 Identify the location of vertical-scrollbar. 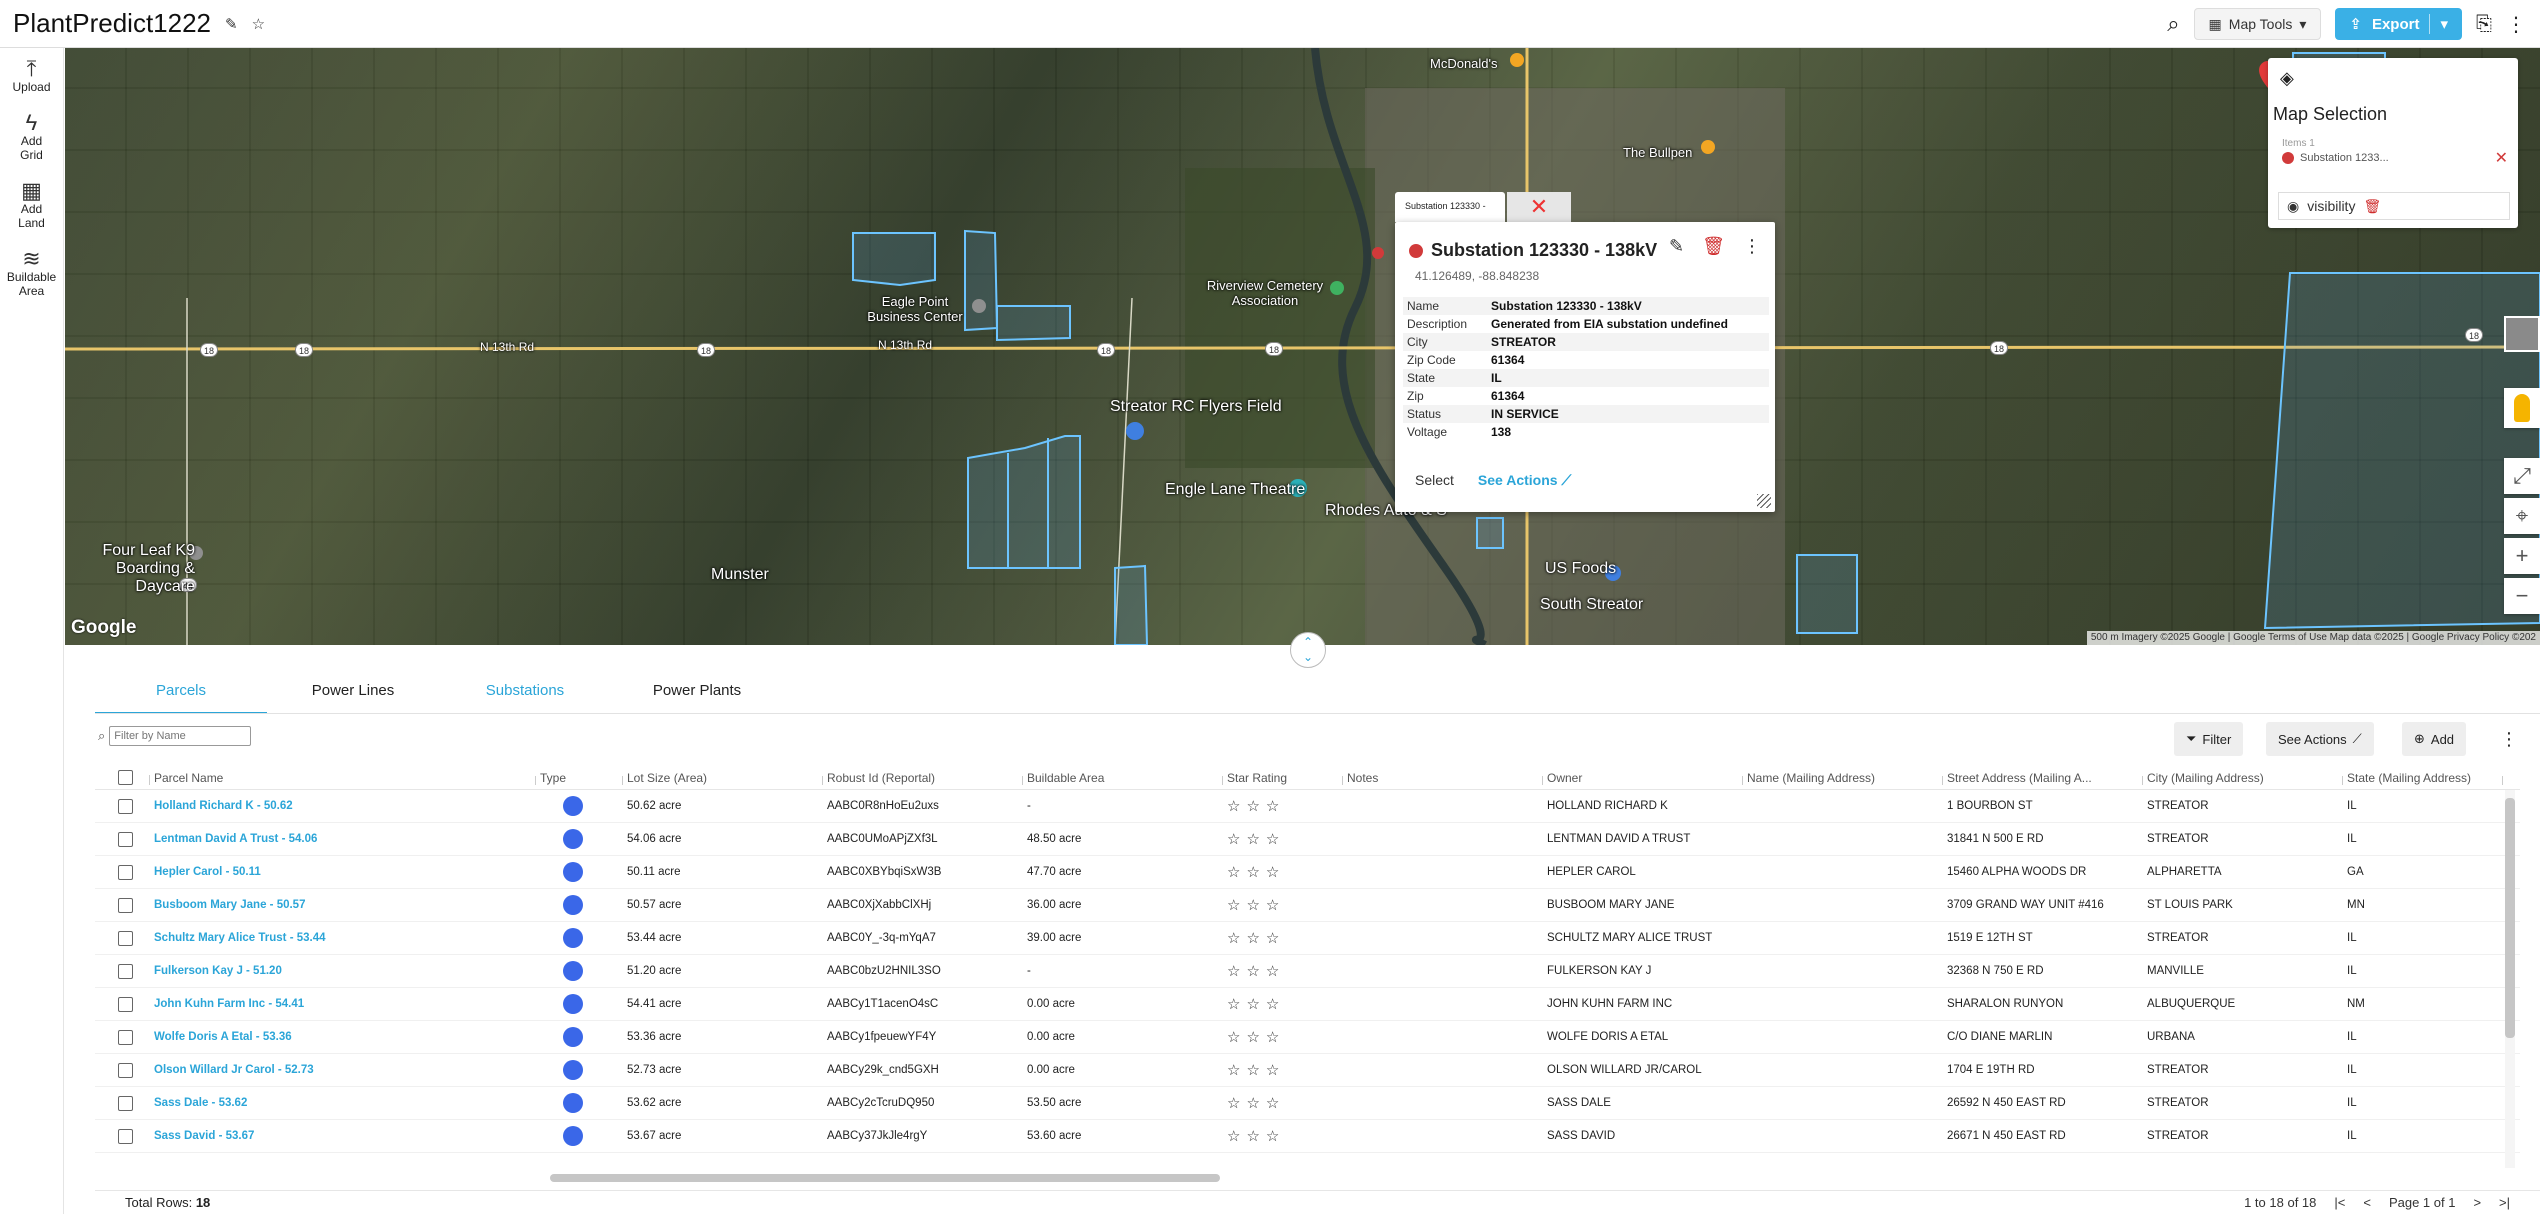
(2510, 979).